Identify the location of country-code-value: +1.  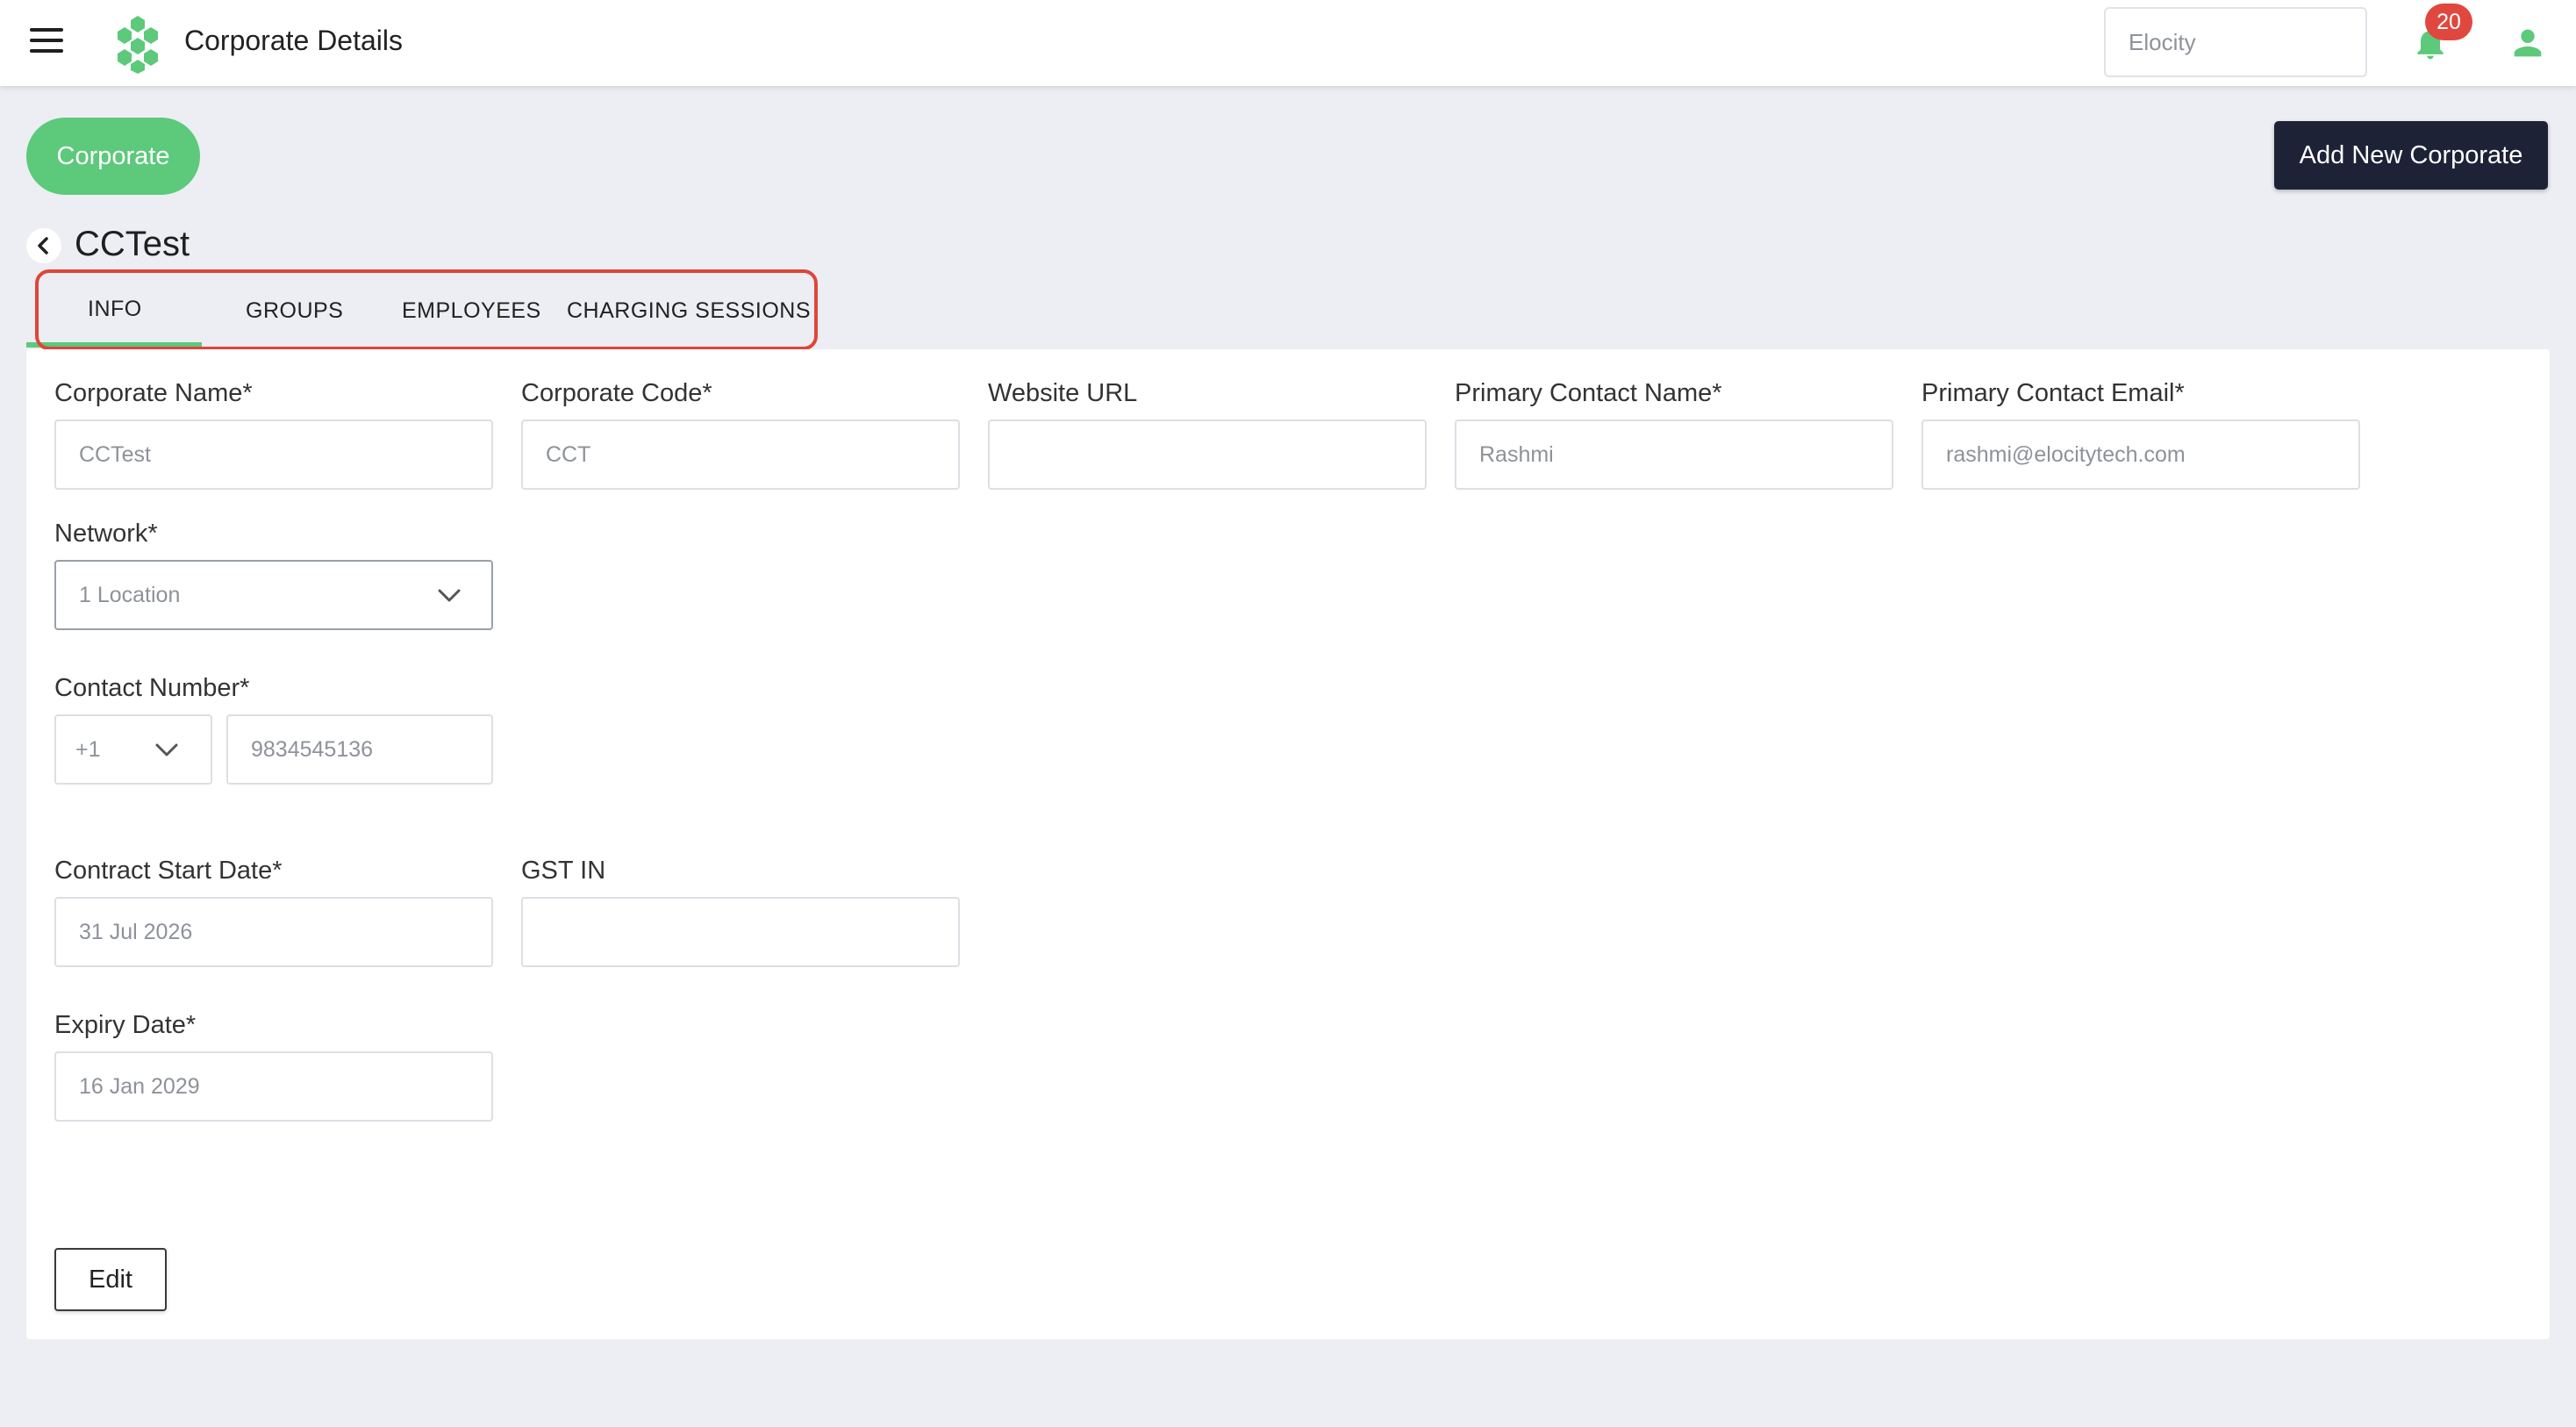
(88, 749).